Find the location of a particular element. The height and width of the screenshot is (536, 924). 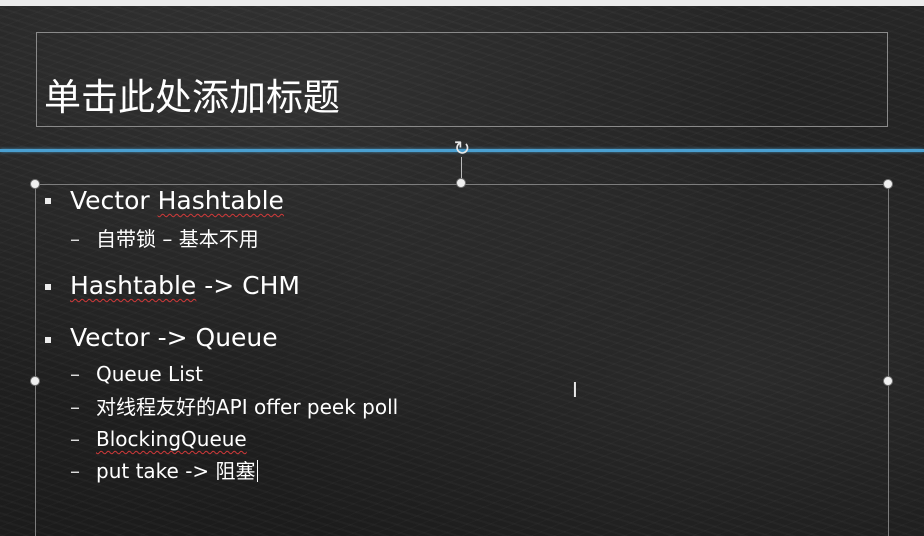

sub-list-item: – BlockingQueue is located at coordinates (158, 439).